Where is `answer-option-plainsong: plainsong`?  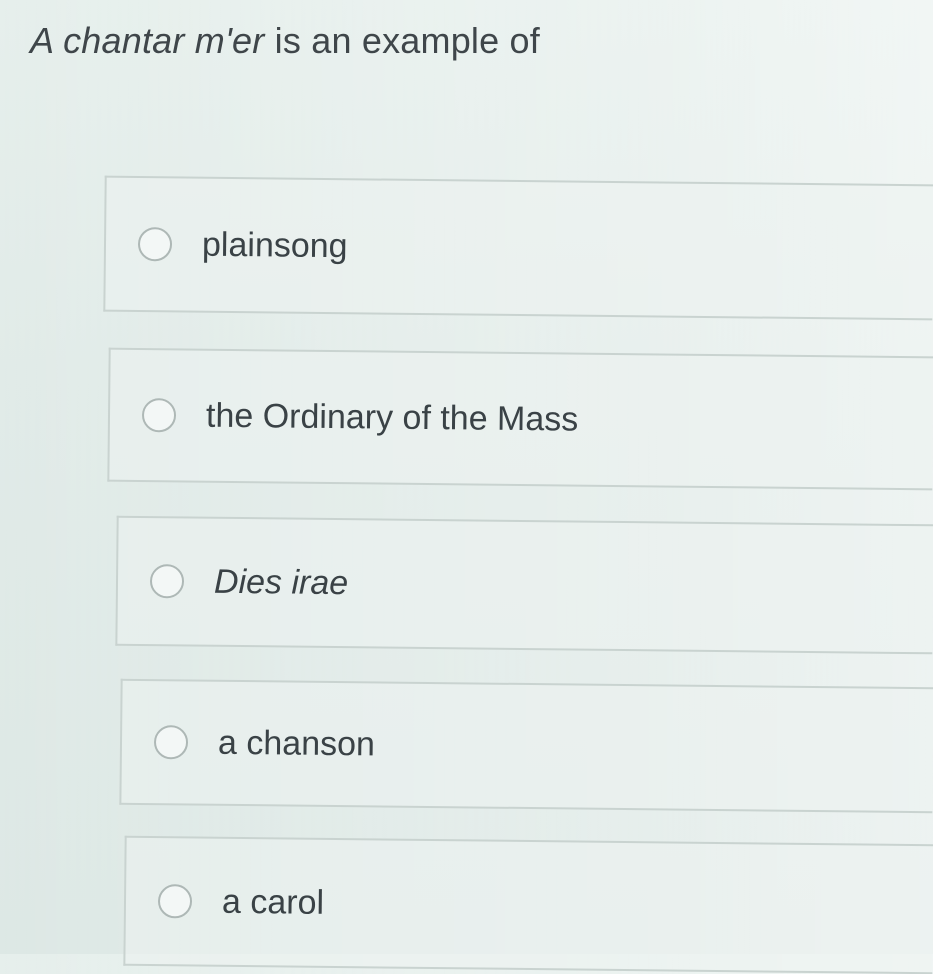 answer-option-plainsong: plainsong is located at coordinates (518, 248).